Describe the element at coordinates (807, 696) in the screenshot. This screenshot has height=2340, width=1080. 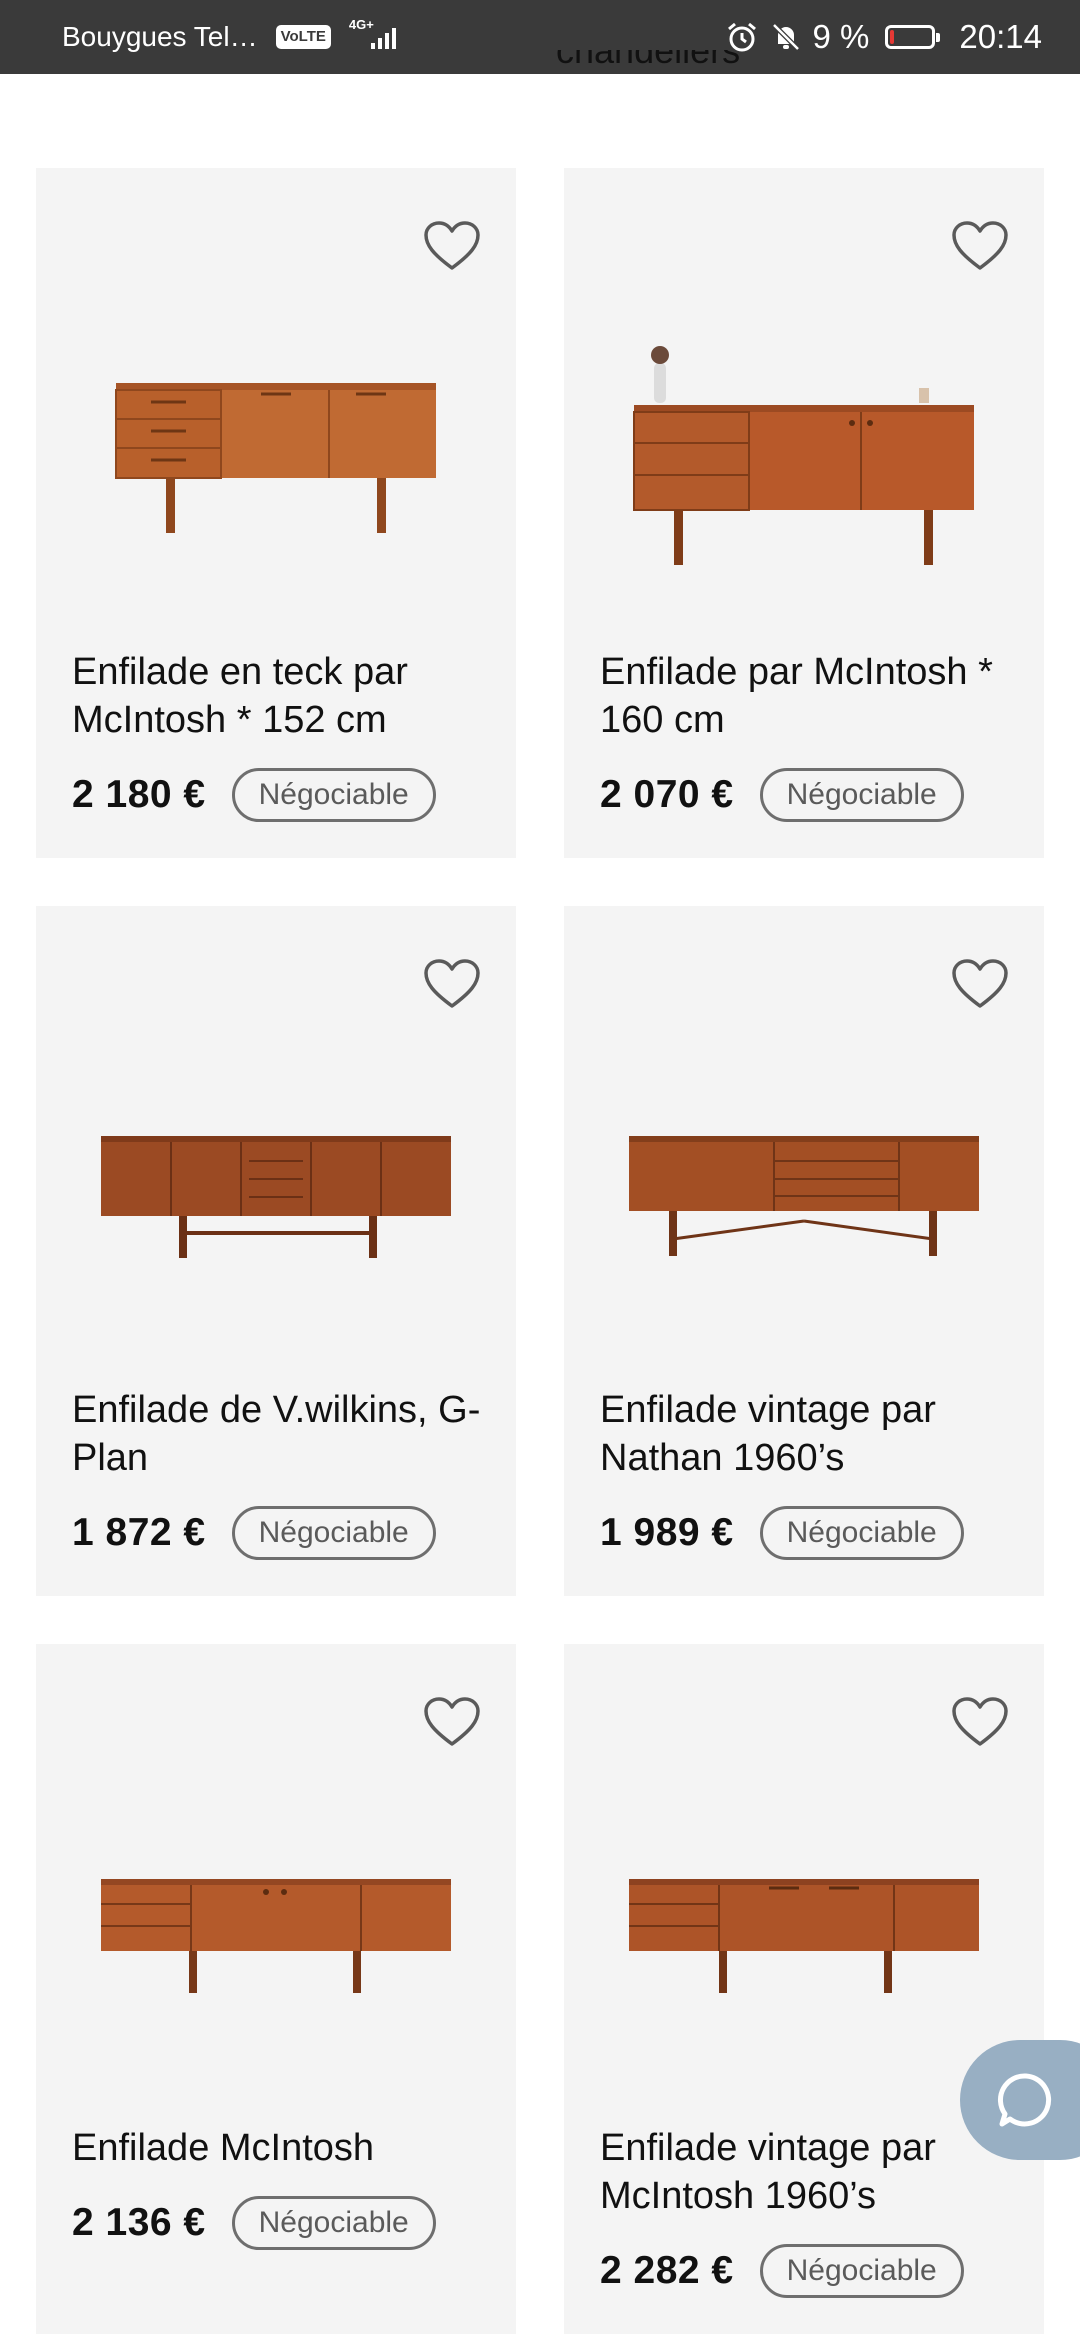
I see `product-title: Enfilade par McIntosh * 160 cm` at that location.